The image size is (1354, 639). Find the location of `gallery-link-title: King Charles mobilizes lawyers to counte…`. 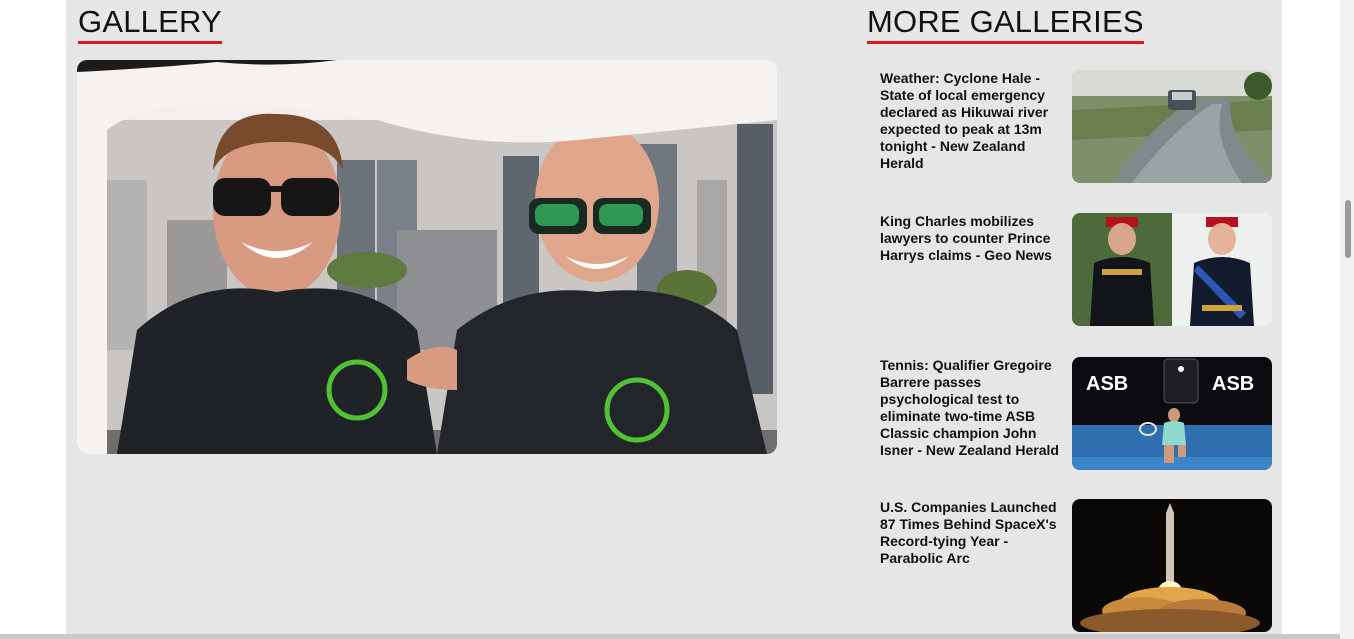

gallery-link-title: King Charles mobilizes lawyers to counte… is located at coordinates (976, 238).